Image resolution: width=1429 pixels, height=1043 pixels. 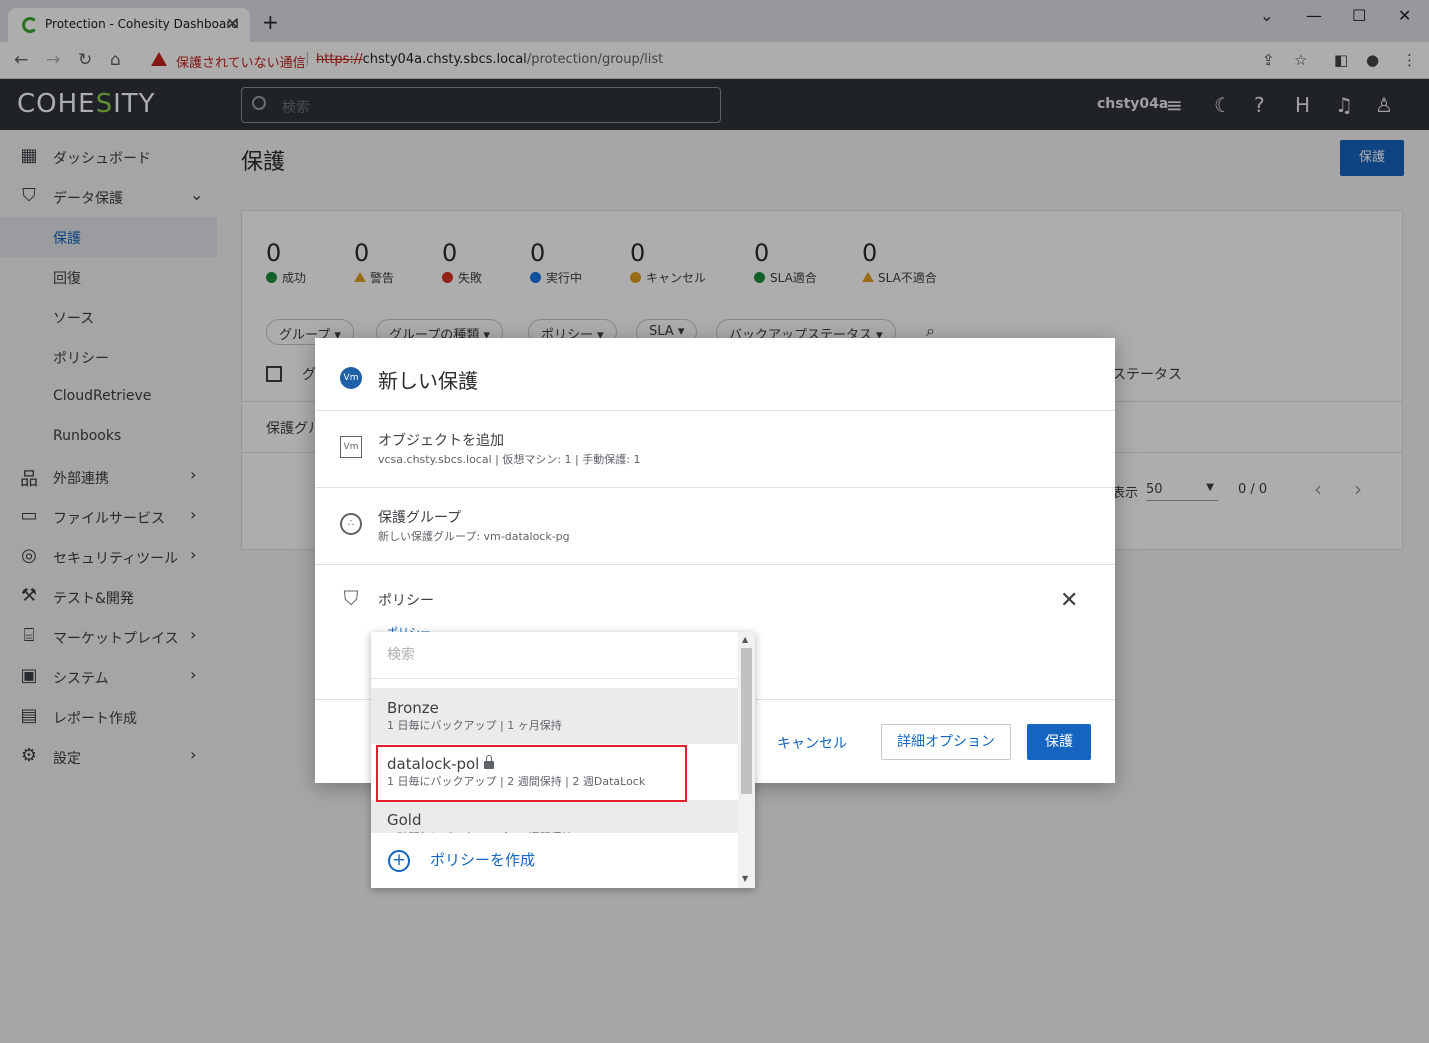 What do you see at coordinates (1059, 742) in the screenshot?
I see `dialog-protect-button: 保護` at bounding box center [1059, 742].